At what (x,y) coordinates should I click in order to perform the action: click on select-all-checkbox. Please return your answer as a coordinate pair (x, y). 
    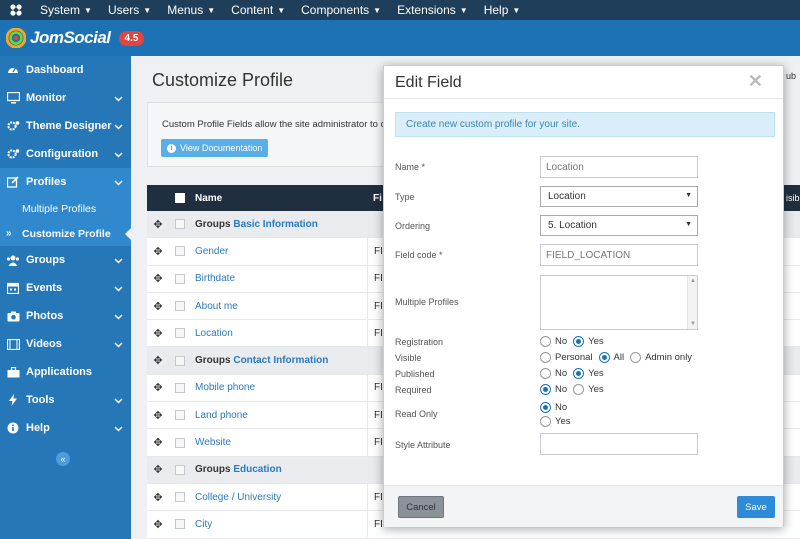
    Looking at the image, I should click on (180, 198).